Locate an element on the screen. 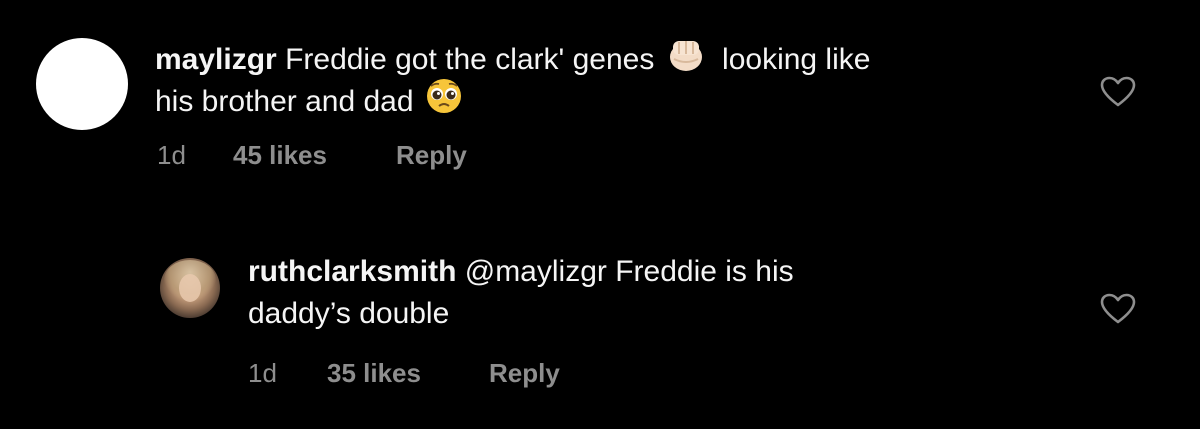 This screenshot has height=429, width=1200. username: maylizgr is located at coordinates (216, 59).